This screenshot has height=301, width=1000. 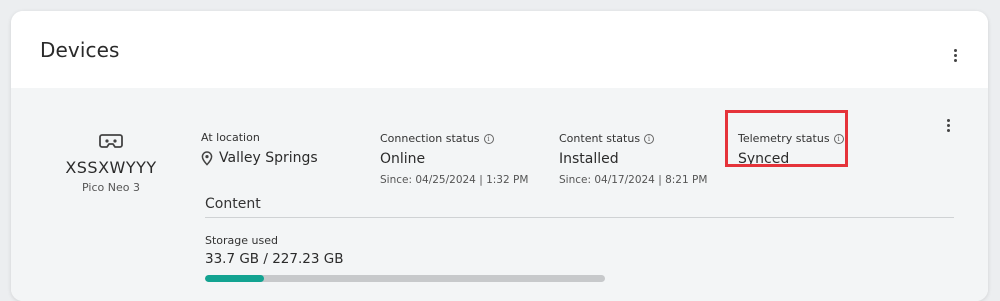 I want to click on device-more-options-icon, so click(x=948, y=125).